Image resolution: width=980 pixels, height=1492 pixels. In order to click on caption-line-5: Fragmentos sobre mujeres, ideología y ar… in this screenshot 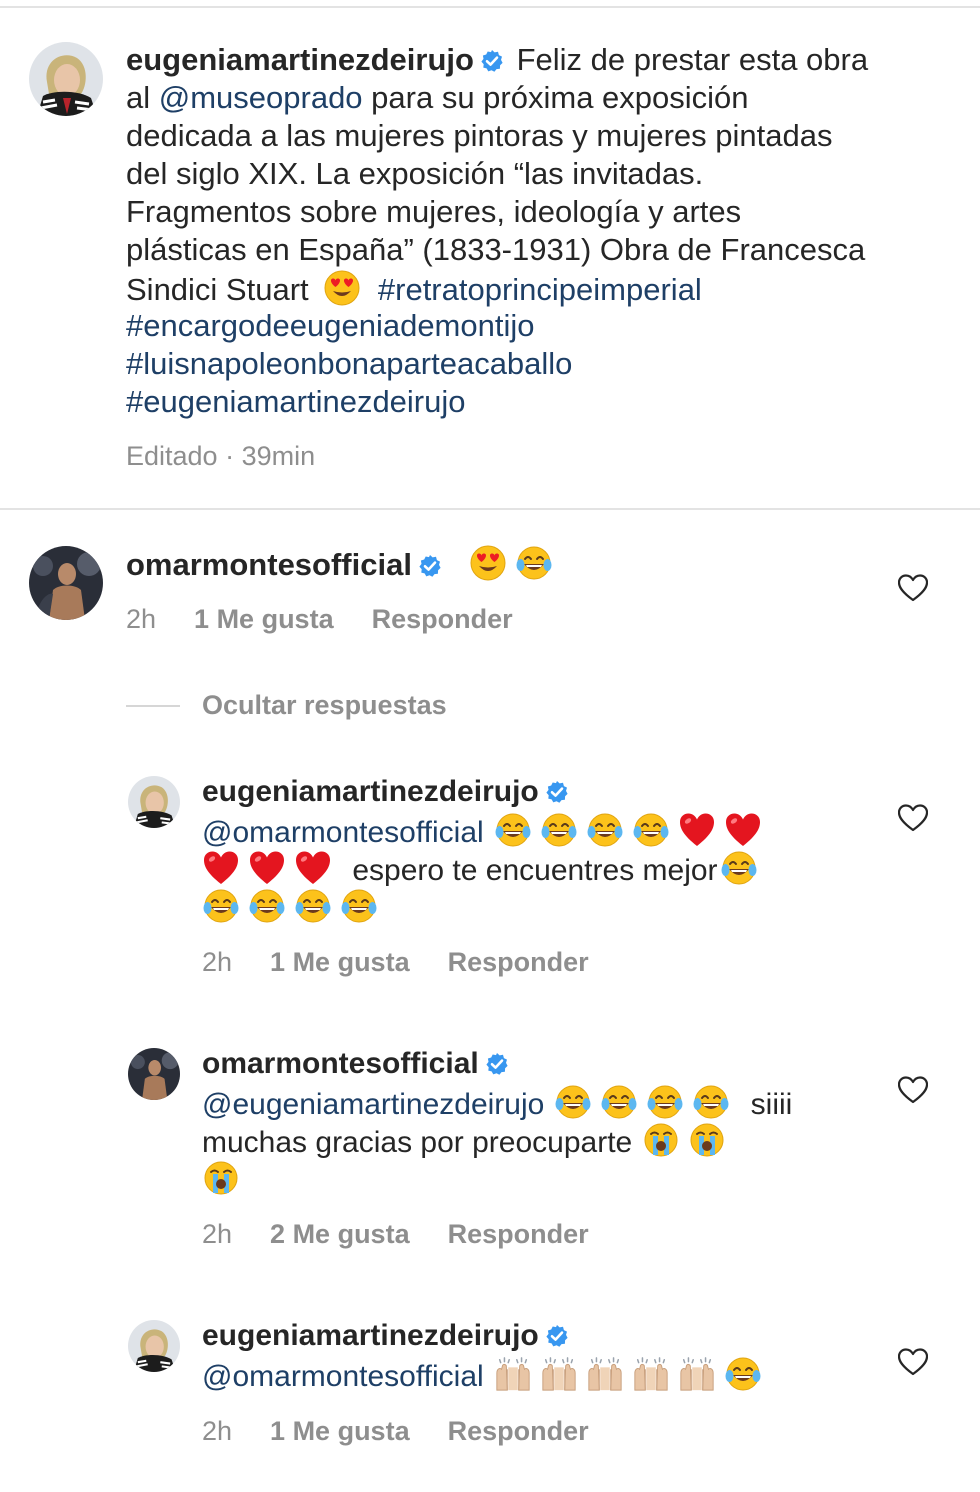, I will do `click(434, 211)`.